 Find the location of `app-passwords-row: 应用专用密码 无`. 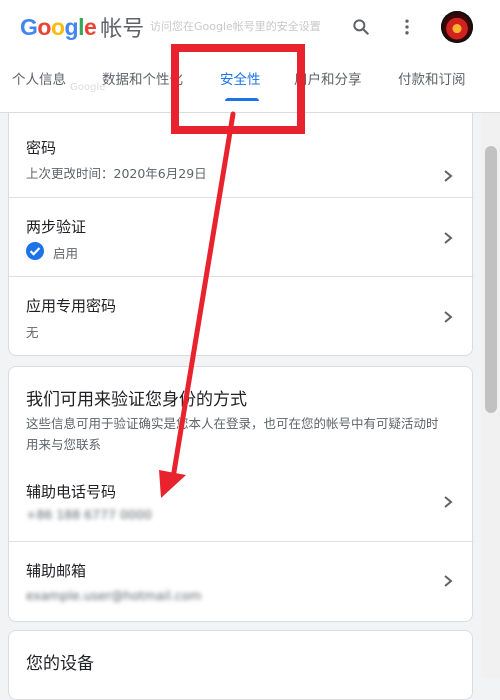

app-passwords-row: 应用专用密码 无 is located at coordinates (241, 316).